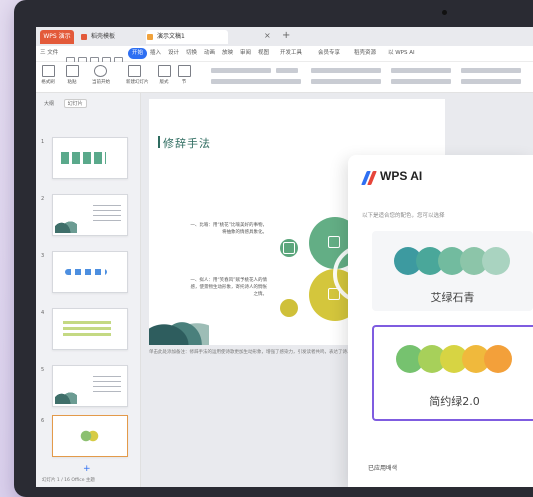 This screenshot has height=497, width=533. What do you see at coordinates (137, 82) in the screenshot?
I see `button-label: 新建幻灯片` at bounding box center [137, 82].